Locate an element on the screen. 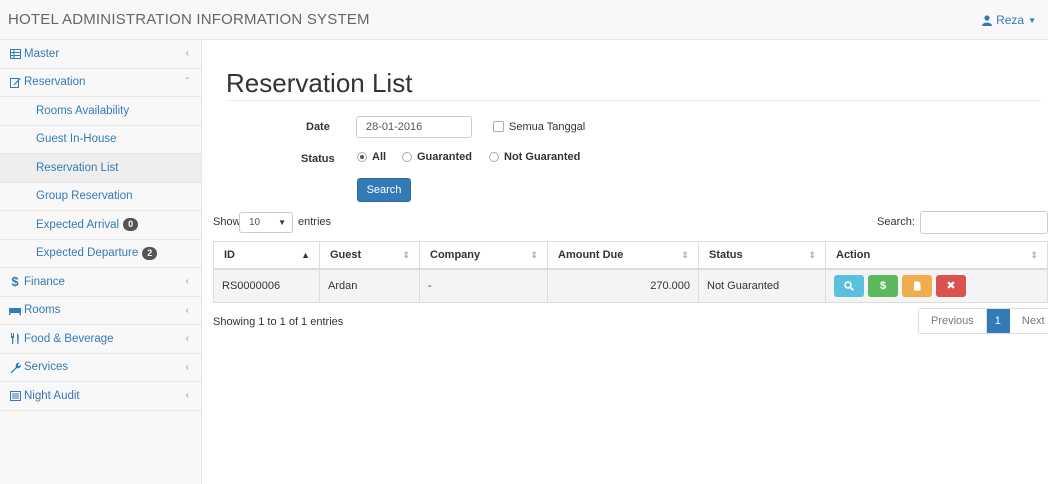 The width and height of the screenshot is (1048, 484). sidebar-item-label: Guest In-House is located at coordinates (76, 139).